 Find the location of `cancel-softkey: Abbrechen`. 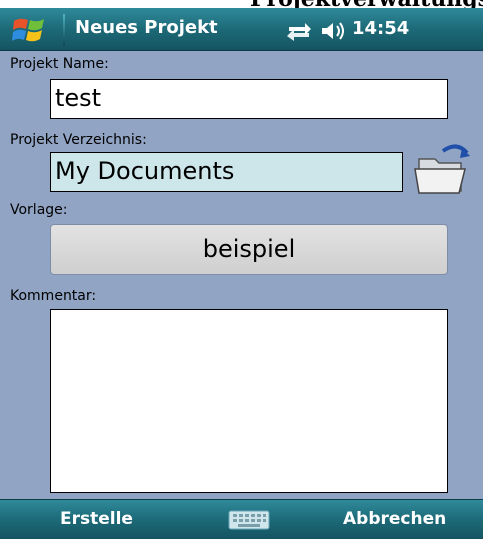

cancel-softkey: Abbrechen is located at coordinates (394, 519).